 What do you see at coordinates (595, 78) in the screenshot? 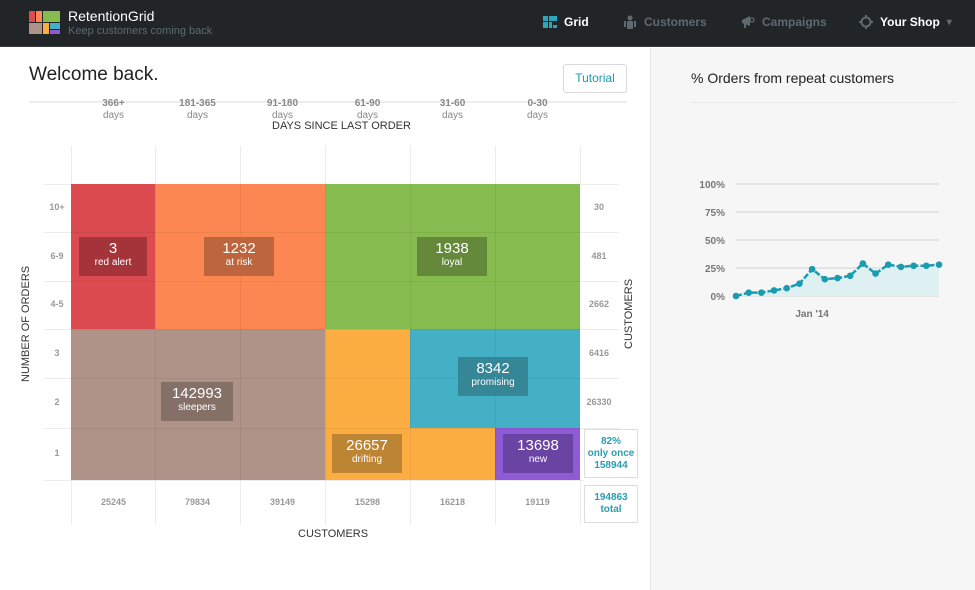
I see `tutorial-button: Tutorial` at bounding box center [595, 78].